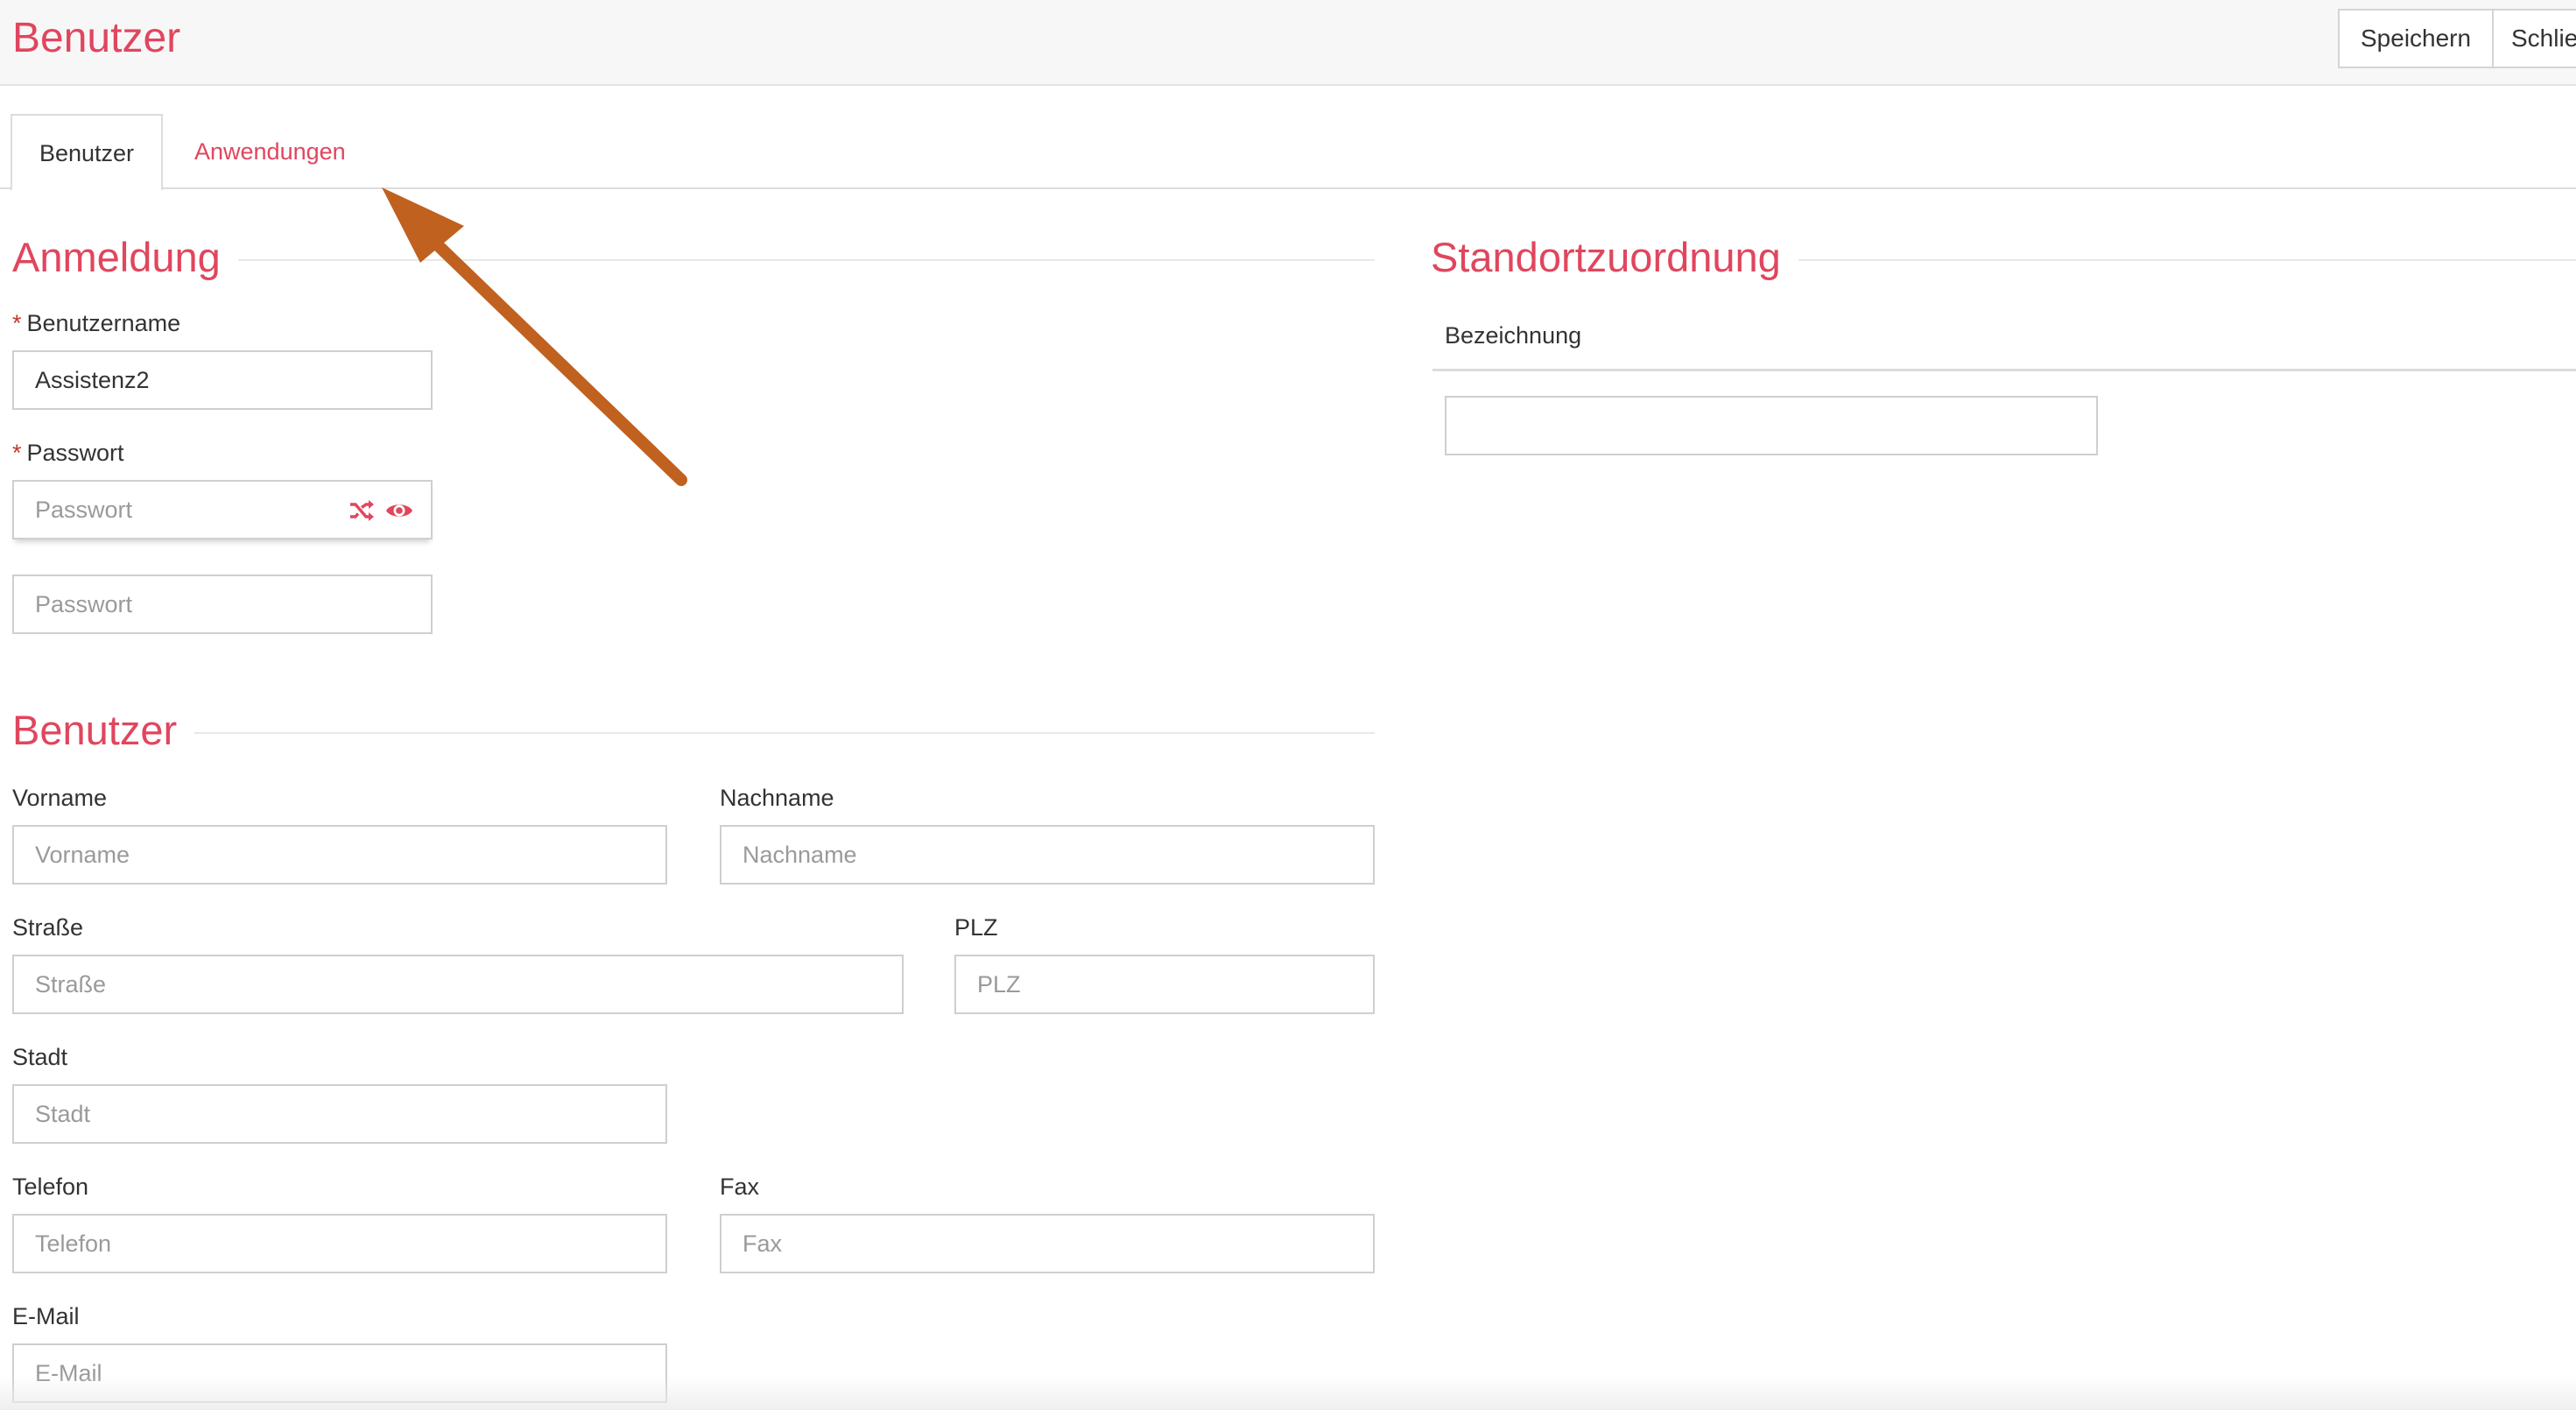 The height and width of the screenshot is (1410, 2576). I want to click on firstname-field: Vorname, so click(339, 855).